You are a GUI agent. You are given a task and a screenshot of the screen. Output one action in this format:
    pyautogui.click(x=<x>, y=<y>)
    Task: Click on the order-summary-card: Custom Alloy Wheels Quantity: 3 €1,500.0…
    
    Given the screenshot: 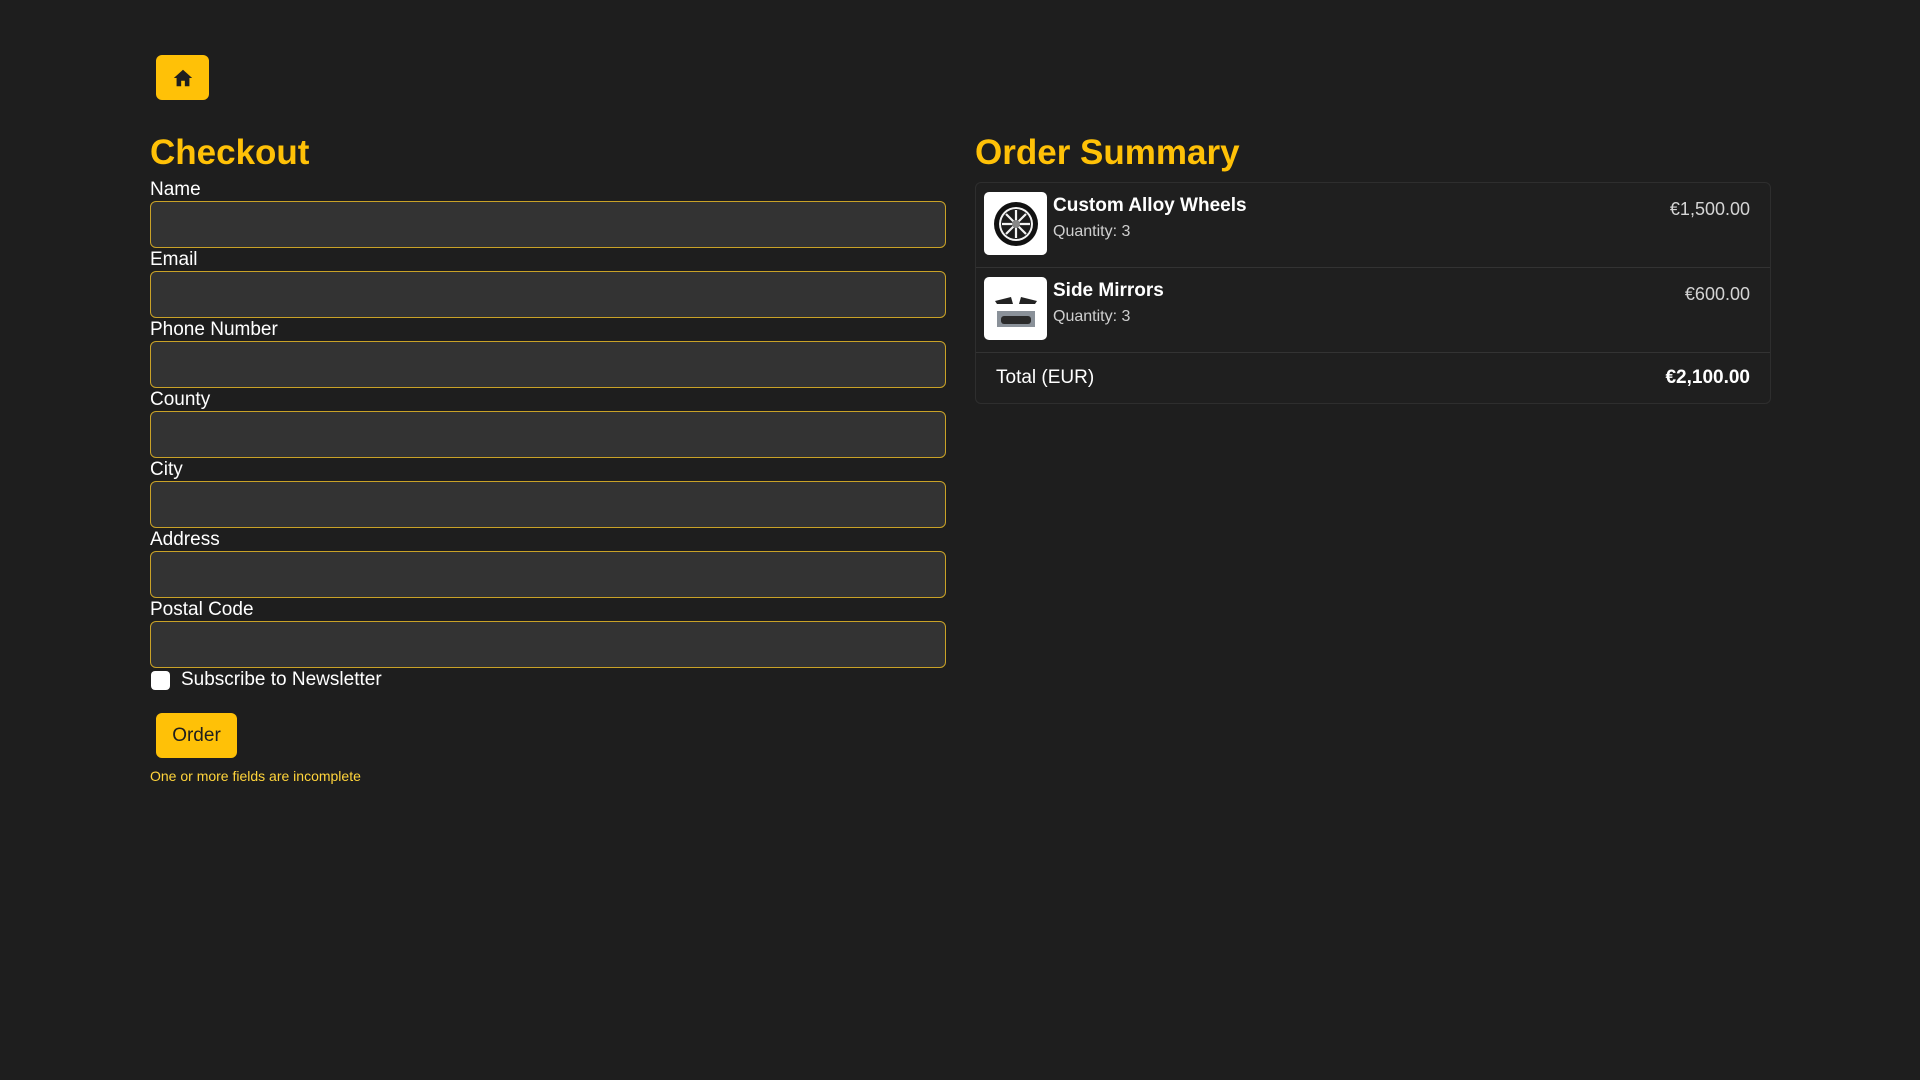 What is the action you would take?
    pyautogui.click(x=1373, y=293)
    